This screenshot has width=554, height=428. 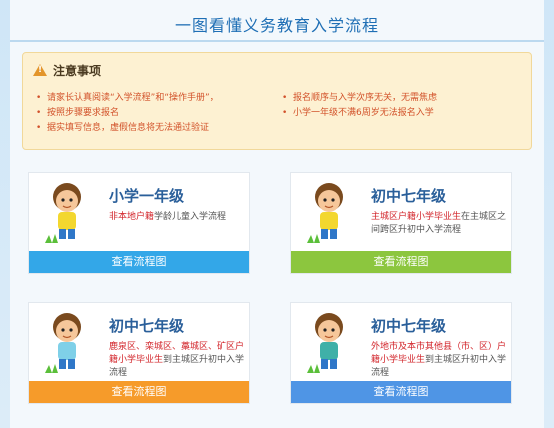 What do you see at coordinates (277, 41) in the screenshot?
I see `title-divider` at bounding box center [277, 41].